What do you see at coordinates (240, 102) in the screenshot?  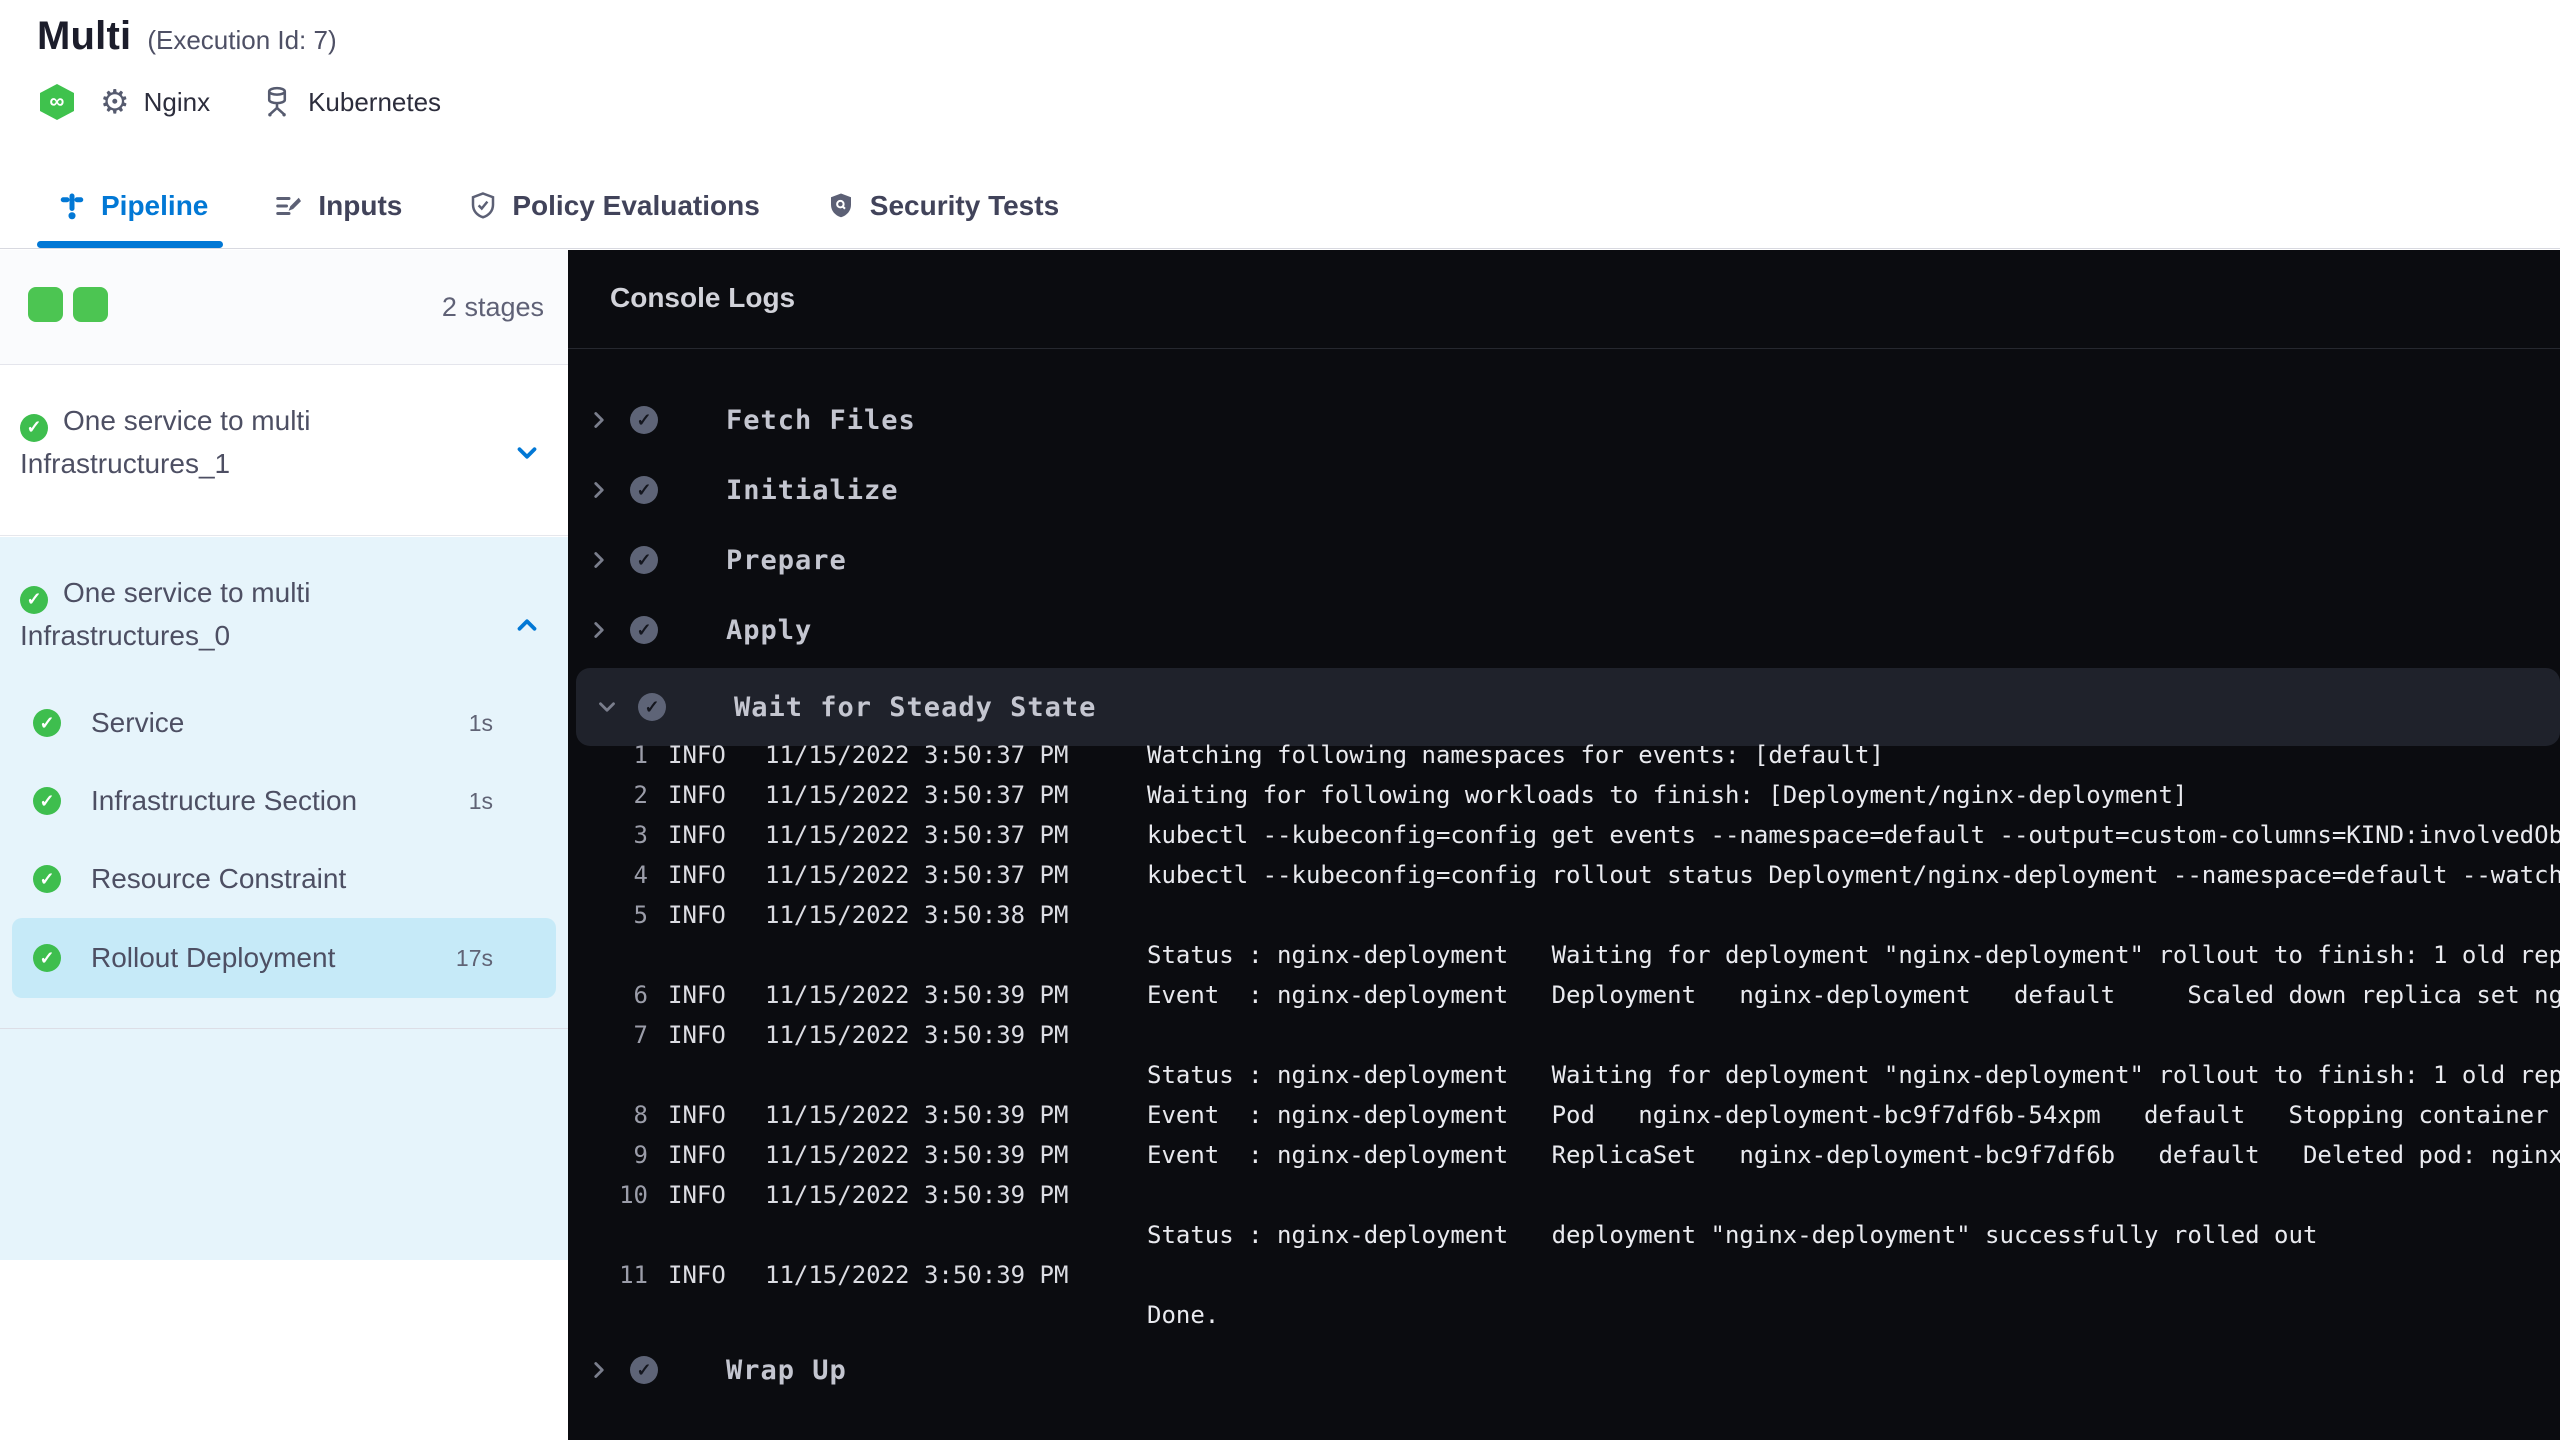 I see `execution-meta-row: ∞ ⚙ Nginx Kubernetes` at bounding box center [240, 102].